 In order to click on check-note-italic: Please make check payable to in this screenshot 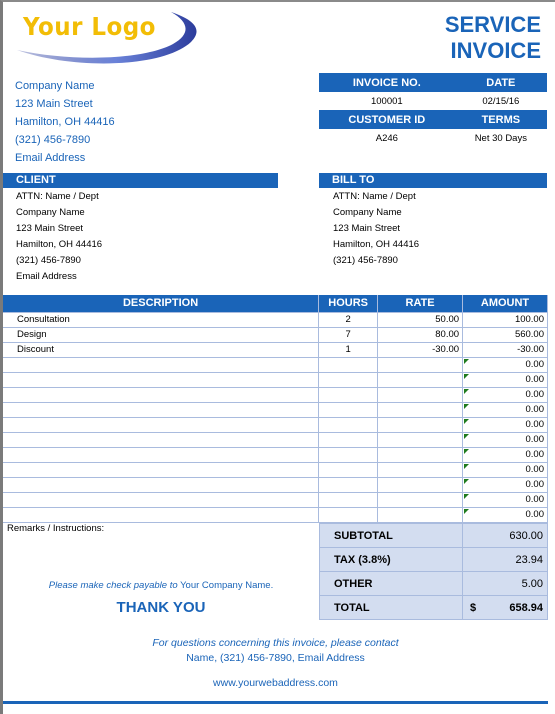, I will do `click(113, 585)`.